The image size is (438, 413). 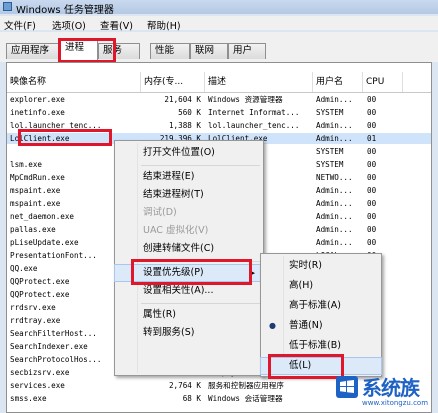 What do you see at coordinates (191, 272) in the screenshot?
I see `highlight-box-set-priority` at bounding box center [191, 272].